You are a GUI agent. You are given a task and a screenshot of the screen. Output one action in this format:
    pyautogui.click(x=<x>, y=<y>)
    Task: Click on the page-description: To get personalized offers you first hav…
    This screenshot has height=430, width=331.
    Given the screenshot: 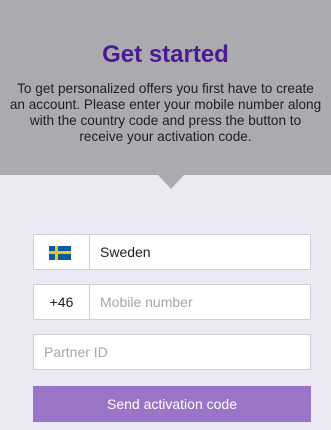 What is the action you would take?
    pyautogui.click(x=165, y=112)
    